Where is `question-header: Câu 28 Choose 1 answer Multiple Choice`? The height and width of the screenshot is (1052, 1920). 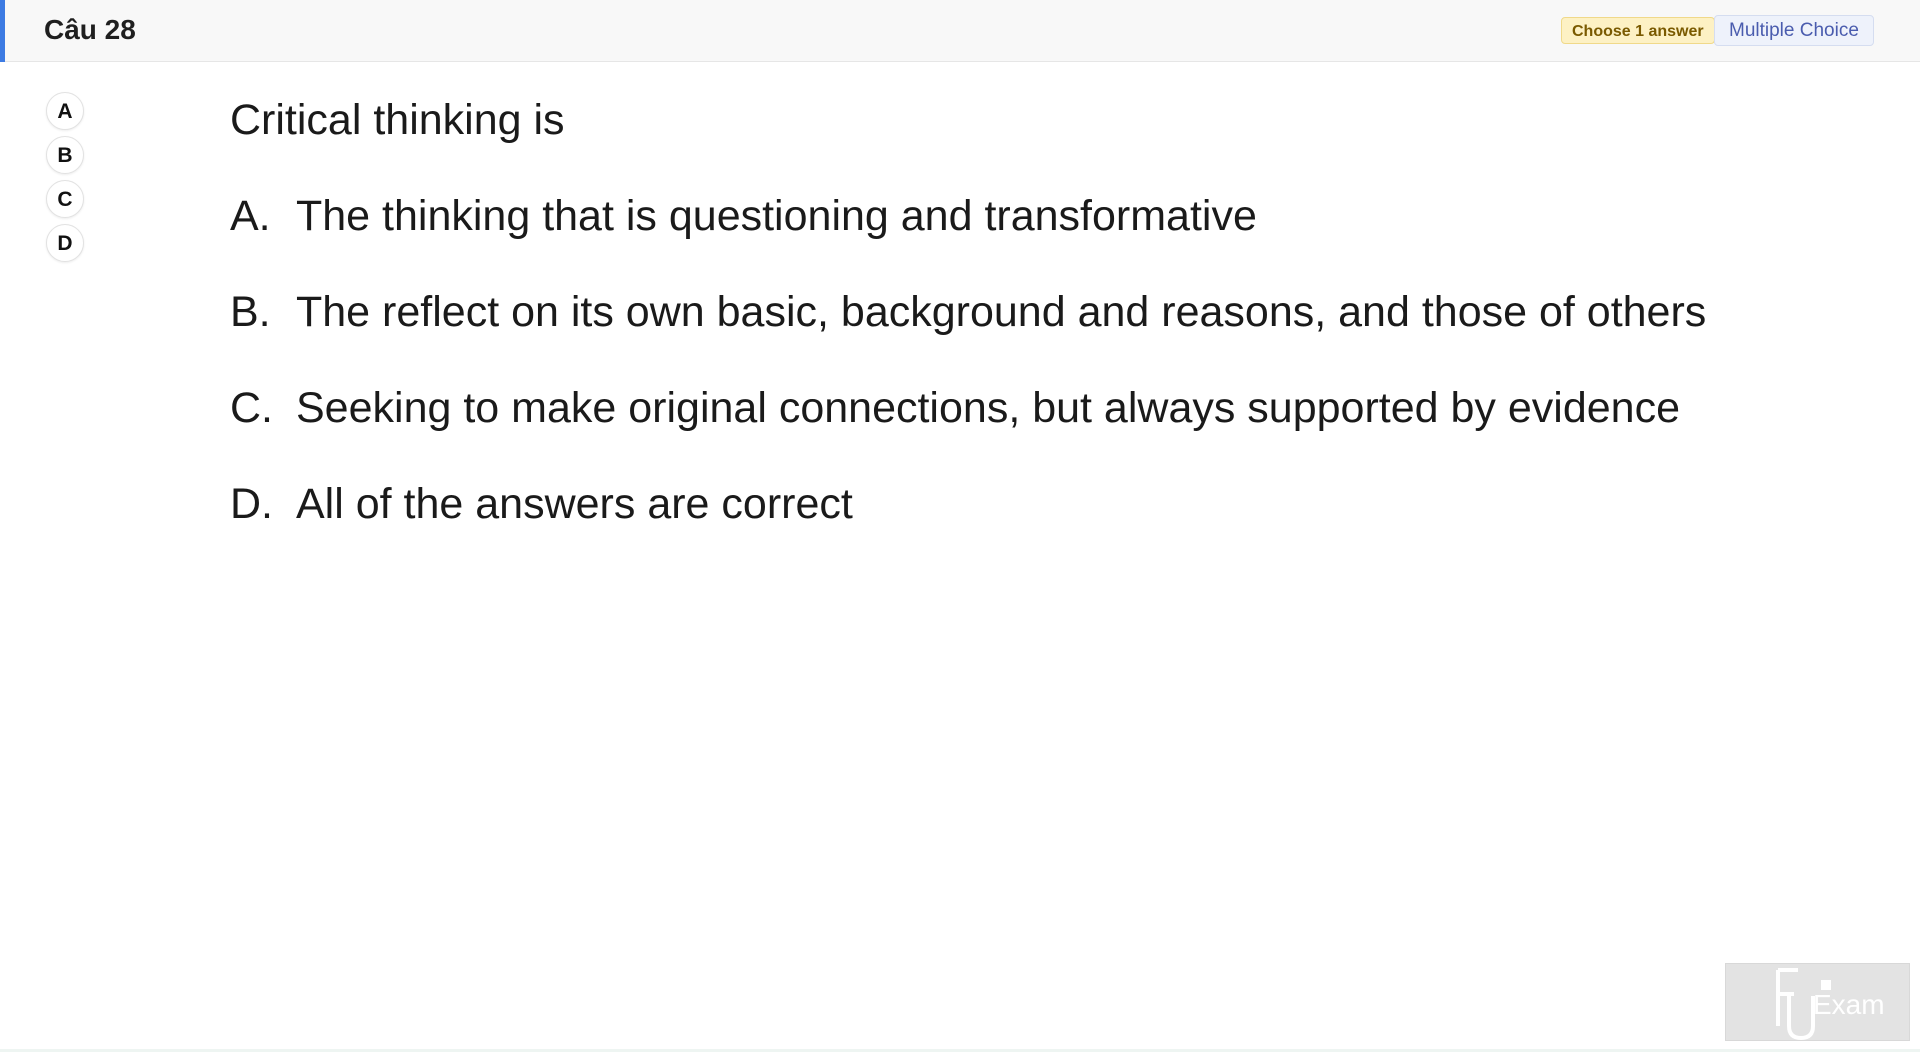
question-header: Câu 28 Choose 1 answer Multiple Choice is located at coordinates (960, 31).